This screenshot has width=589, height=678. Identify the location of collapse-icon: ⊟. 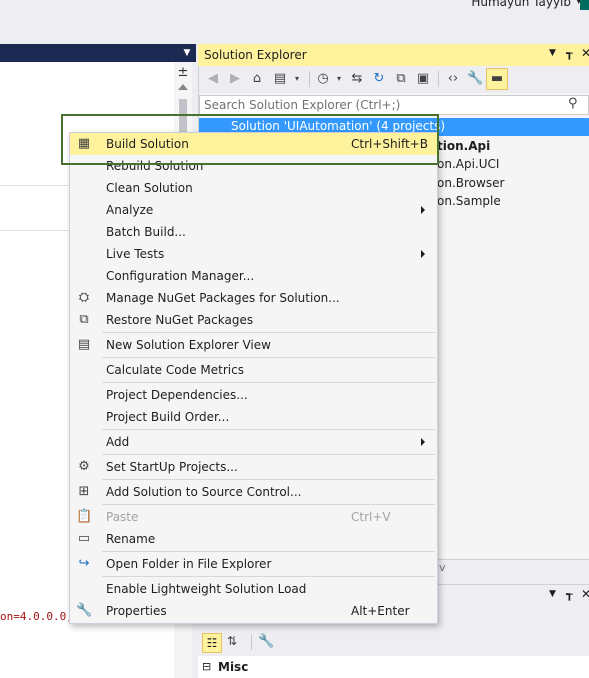
(206, 666).